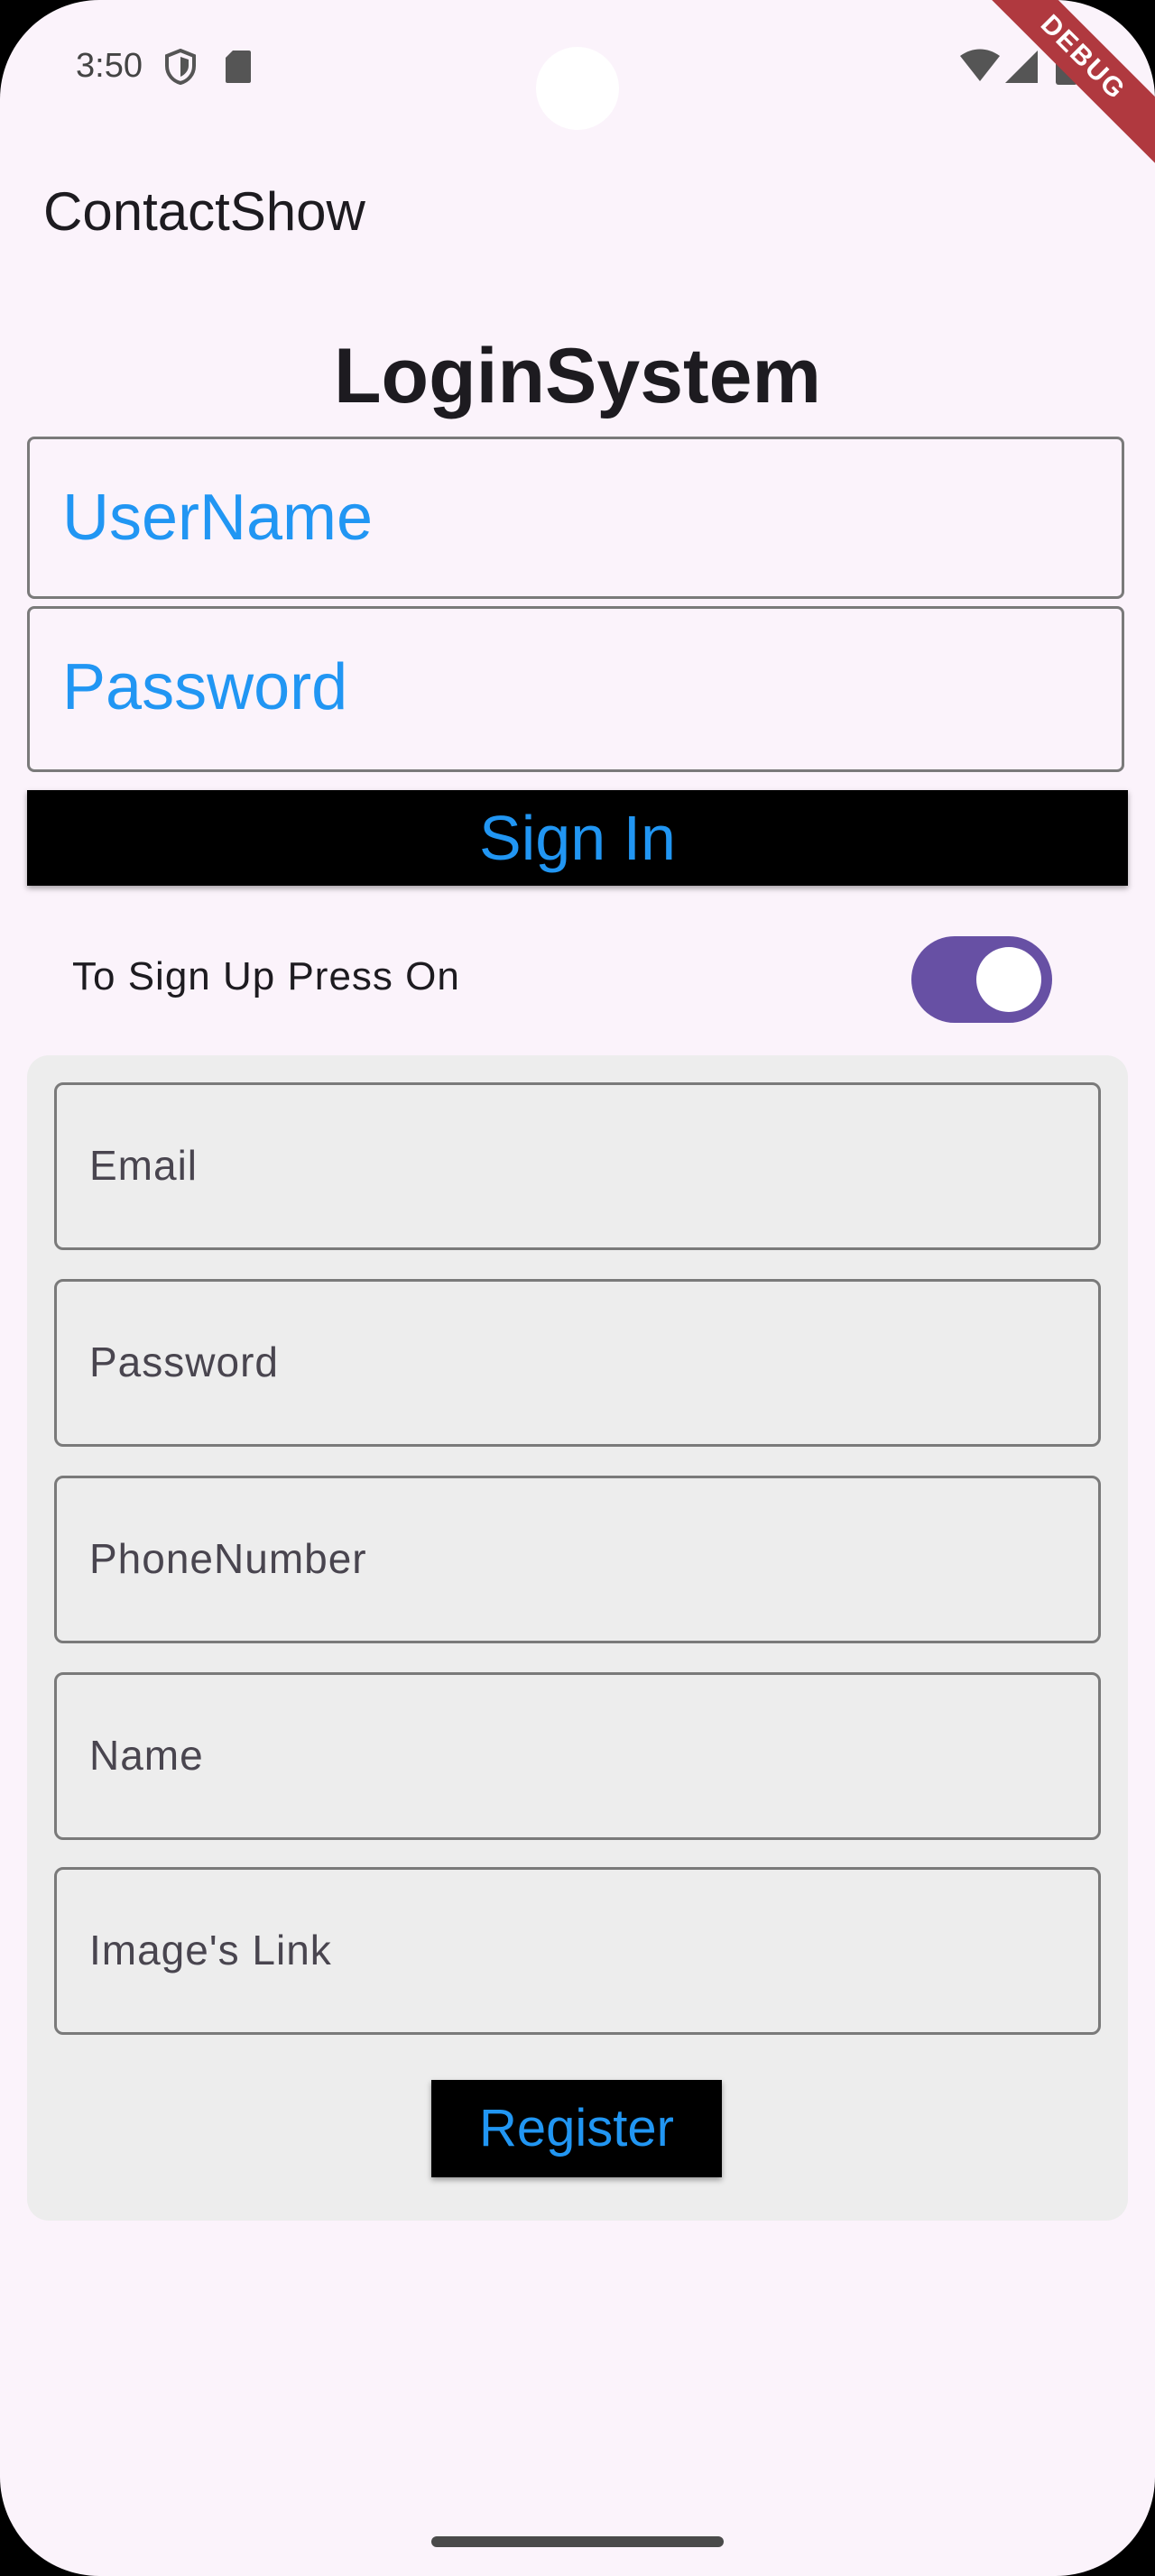 The height and width of the screenshot is (2576, 1155). Describe the element at coordinates (184, 1362) in the screenshot. I see `signup-password-placeholder: Password` at that location.